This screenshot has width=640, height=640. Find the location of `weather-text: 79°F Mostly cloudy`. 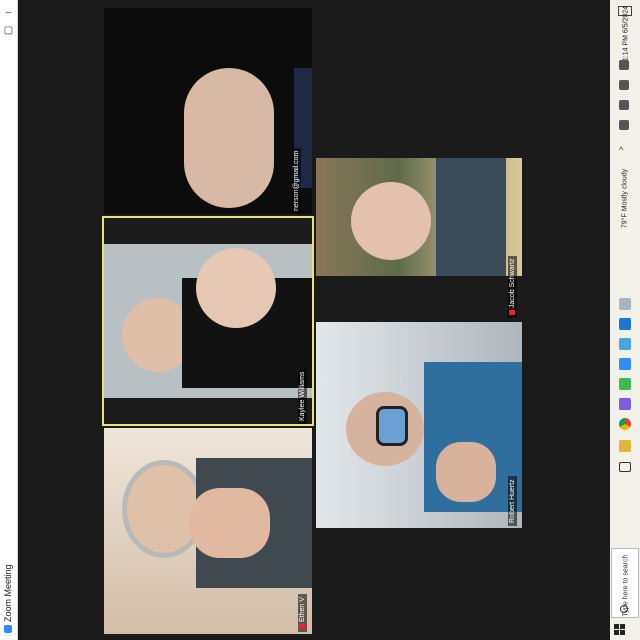

weather-text: 79°F Mostly cloudy is located at coordinates (625, 198).